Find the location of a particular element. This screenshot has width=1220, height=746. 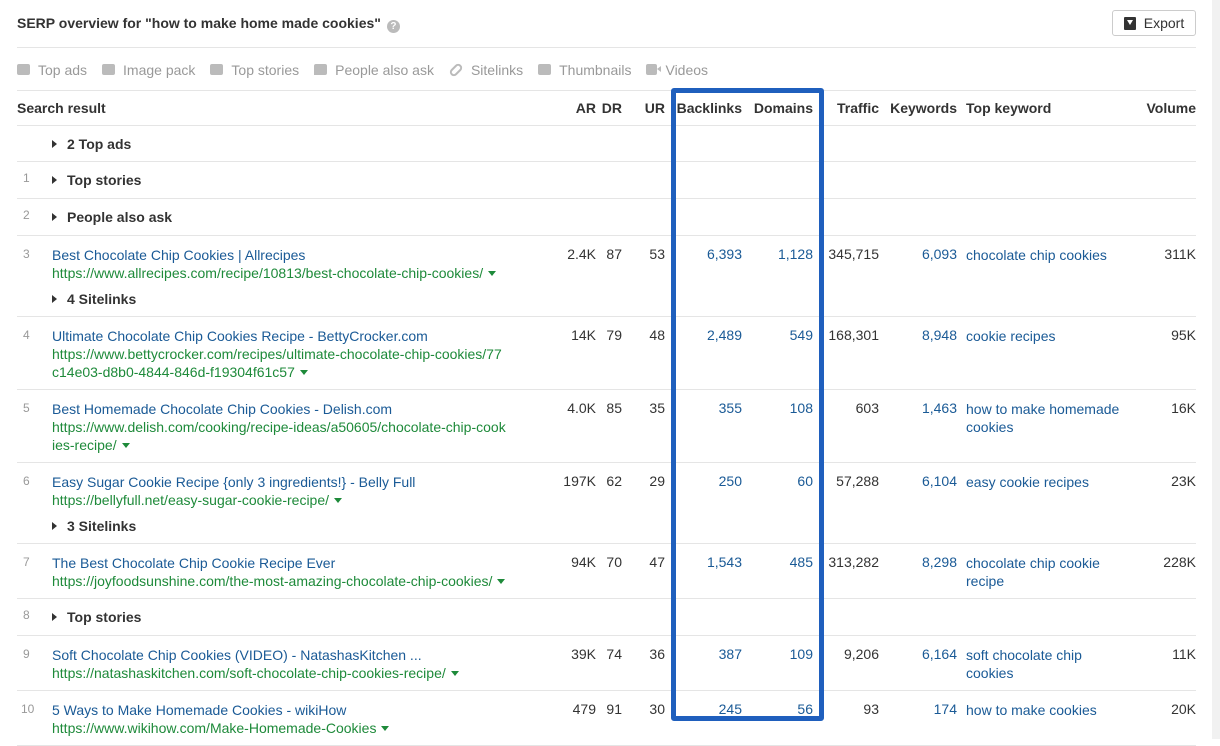

backlinks-link: 1,543 is located at coordinates (724, 562).